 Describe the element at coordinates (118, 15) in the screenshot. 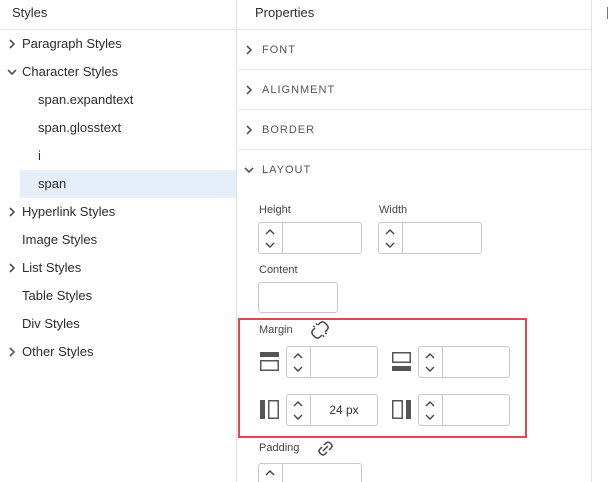

I see `styles-panel-title: Styles` at that location.